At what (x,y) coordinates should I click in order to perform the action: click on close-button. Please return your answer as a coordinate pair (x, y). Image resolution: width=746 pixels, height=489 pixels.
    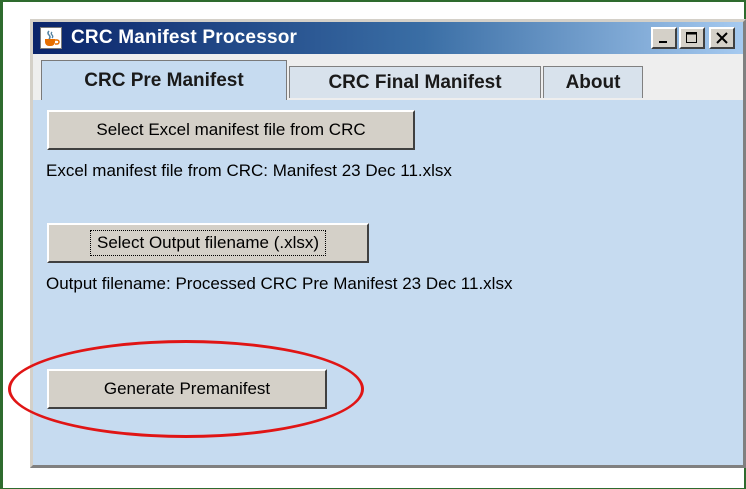
    Looking at the image, I should click on (722, 38).